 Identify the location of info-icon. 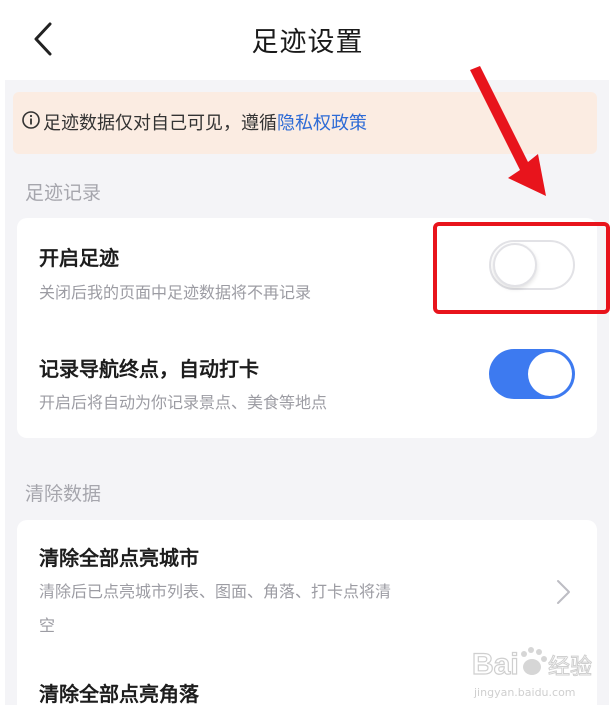
(31, 120).